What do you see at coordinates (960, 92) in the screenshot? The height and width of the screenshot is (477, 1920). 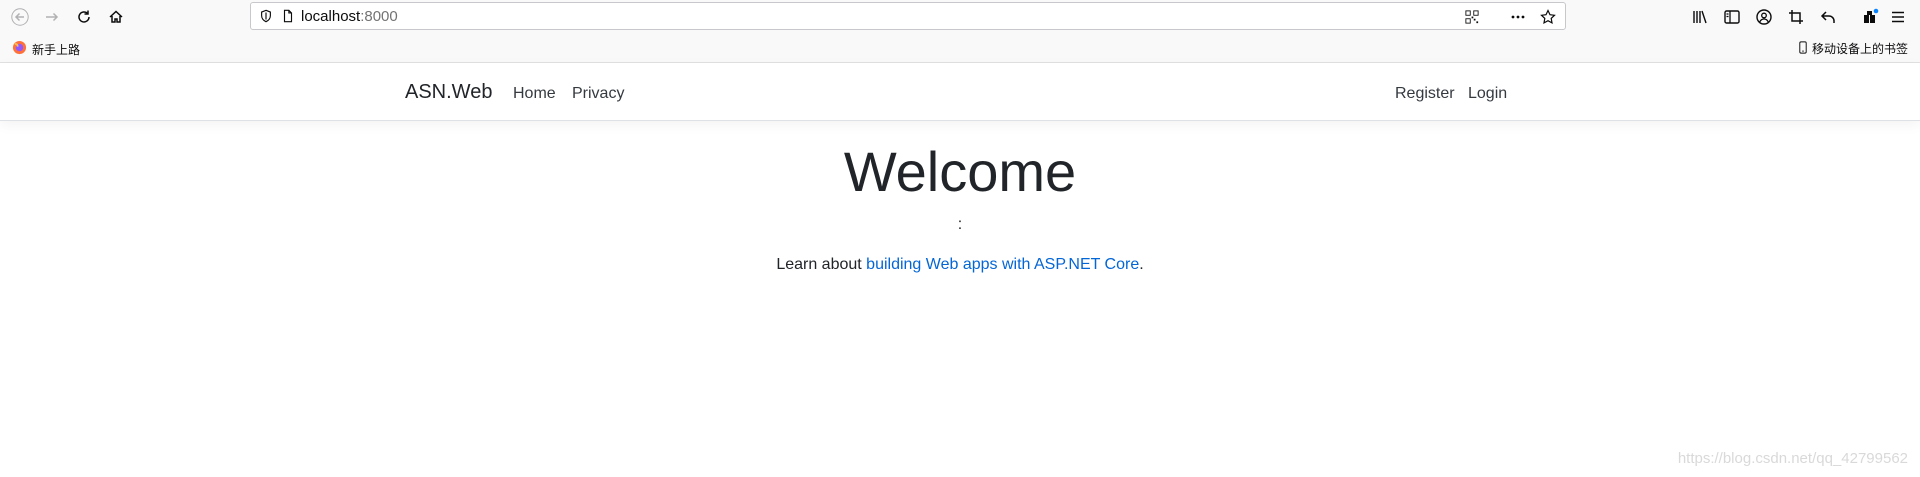 I see `site-navbar: ASN.Web Home Privacy Register Login` at bounding box center [960, 92].